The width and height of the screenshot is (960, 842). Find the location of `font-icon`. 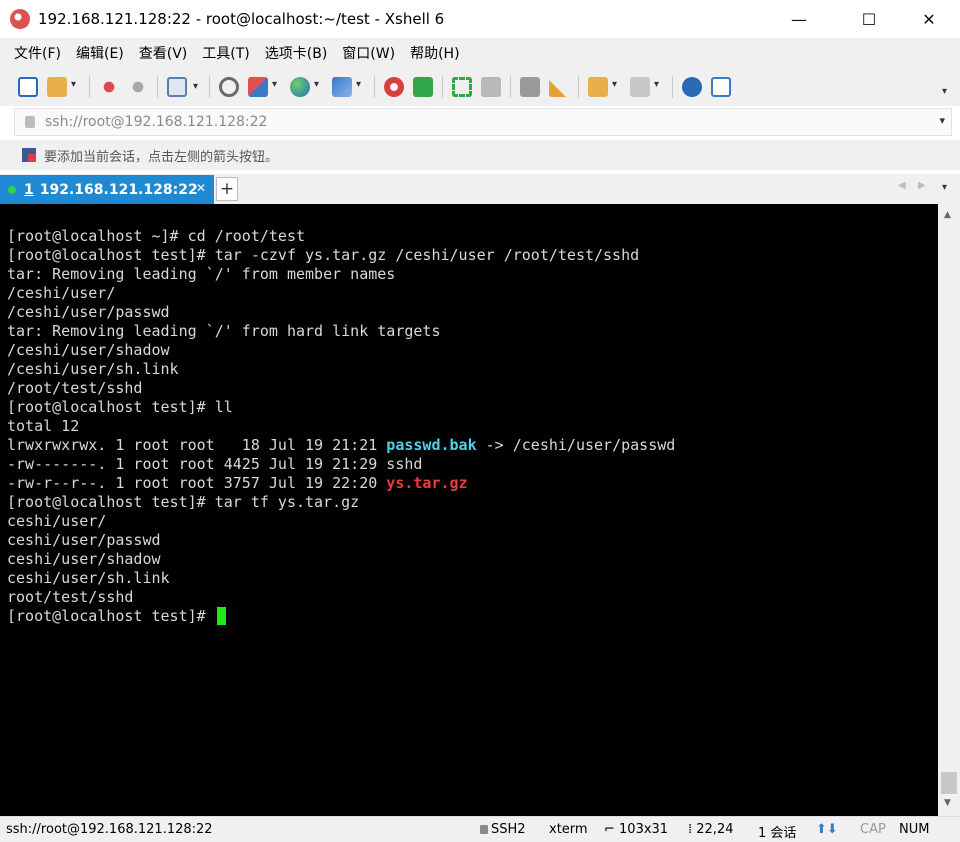

font-icon is located at coordinates (346, 87).